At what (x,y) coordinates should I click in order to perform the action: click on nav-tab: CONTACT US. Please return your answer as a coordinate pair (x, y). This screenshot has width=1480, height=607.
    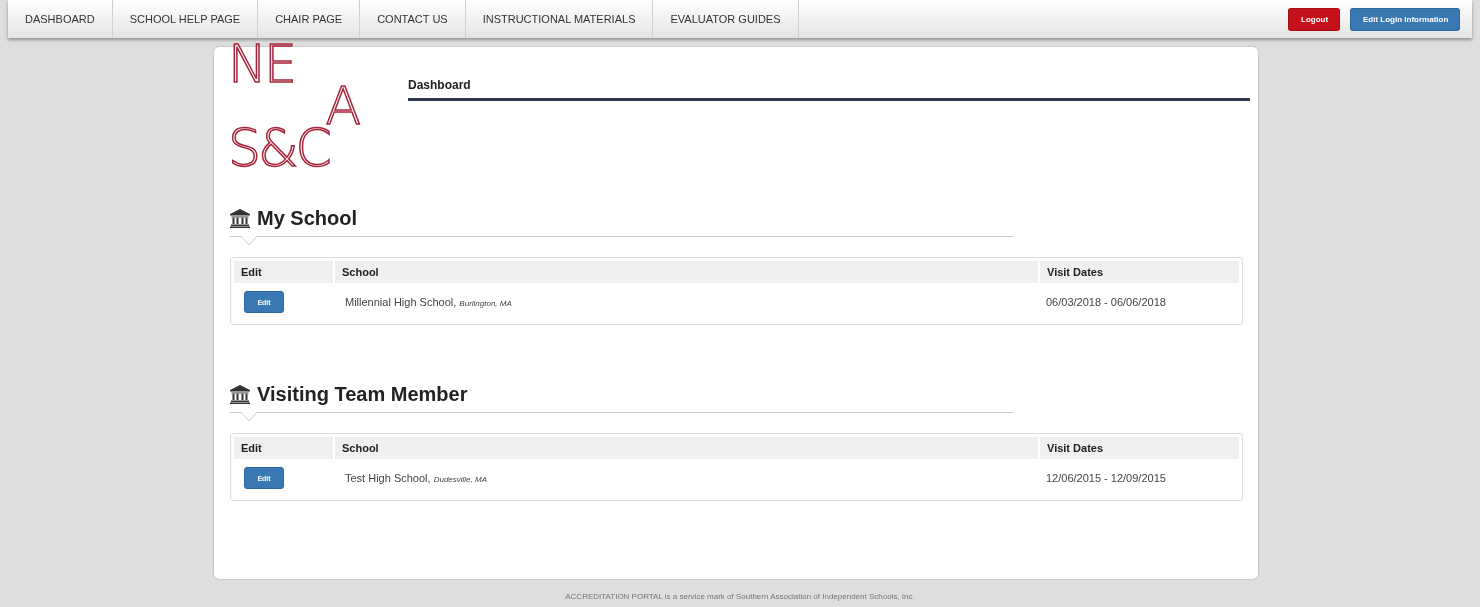
    Looking at the image, I should click on (413, 19).